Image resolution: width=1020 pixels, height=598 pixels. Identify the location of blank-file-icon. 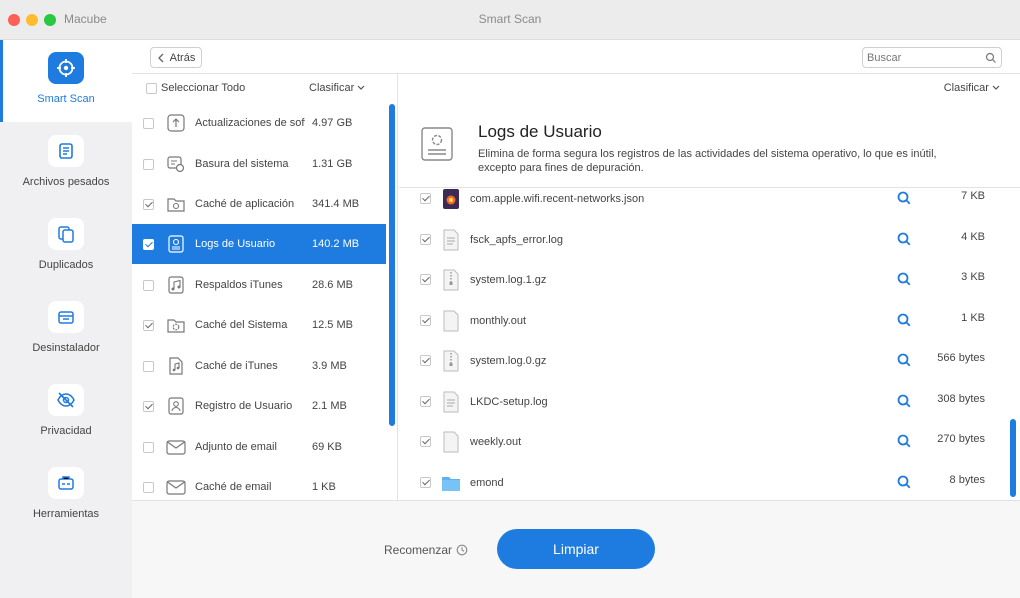
(451, 321).